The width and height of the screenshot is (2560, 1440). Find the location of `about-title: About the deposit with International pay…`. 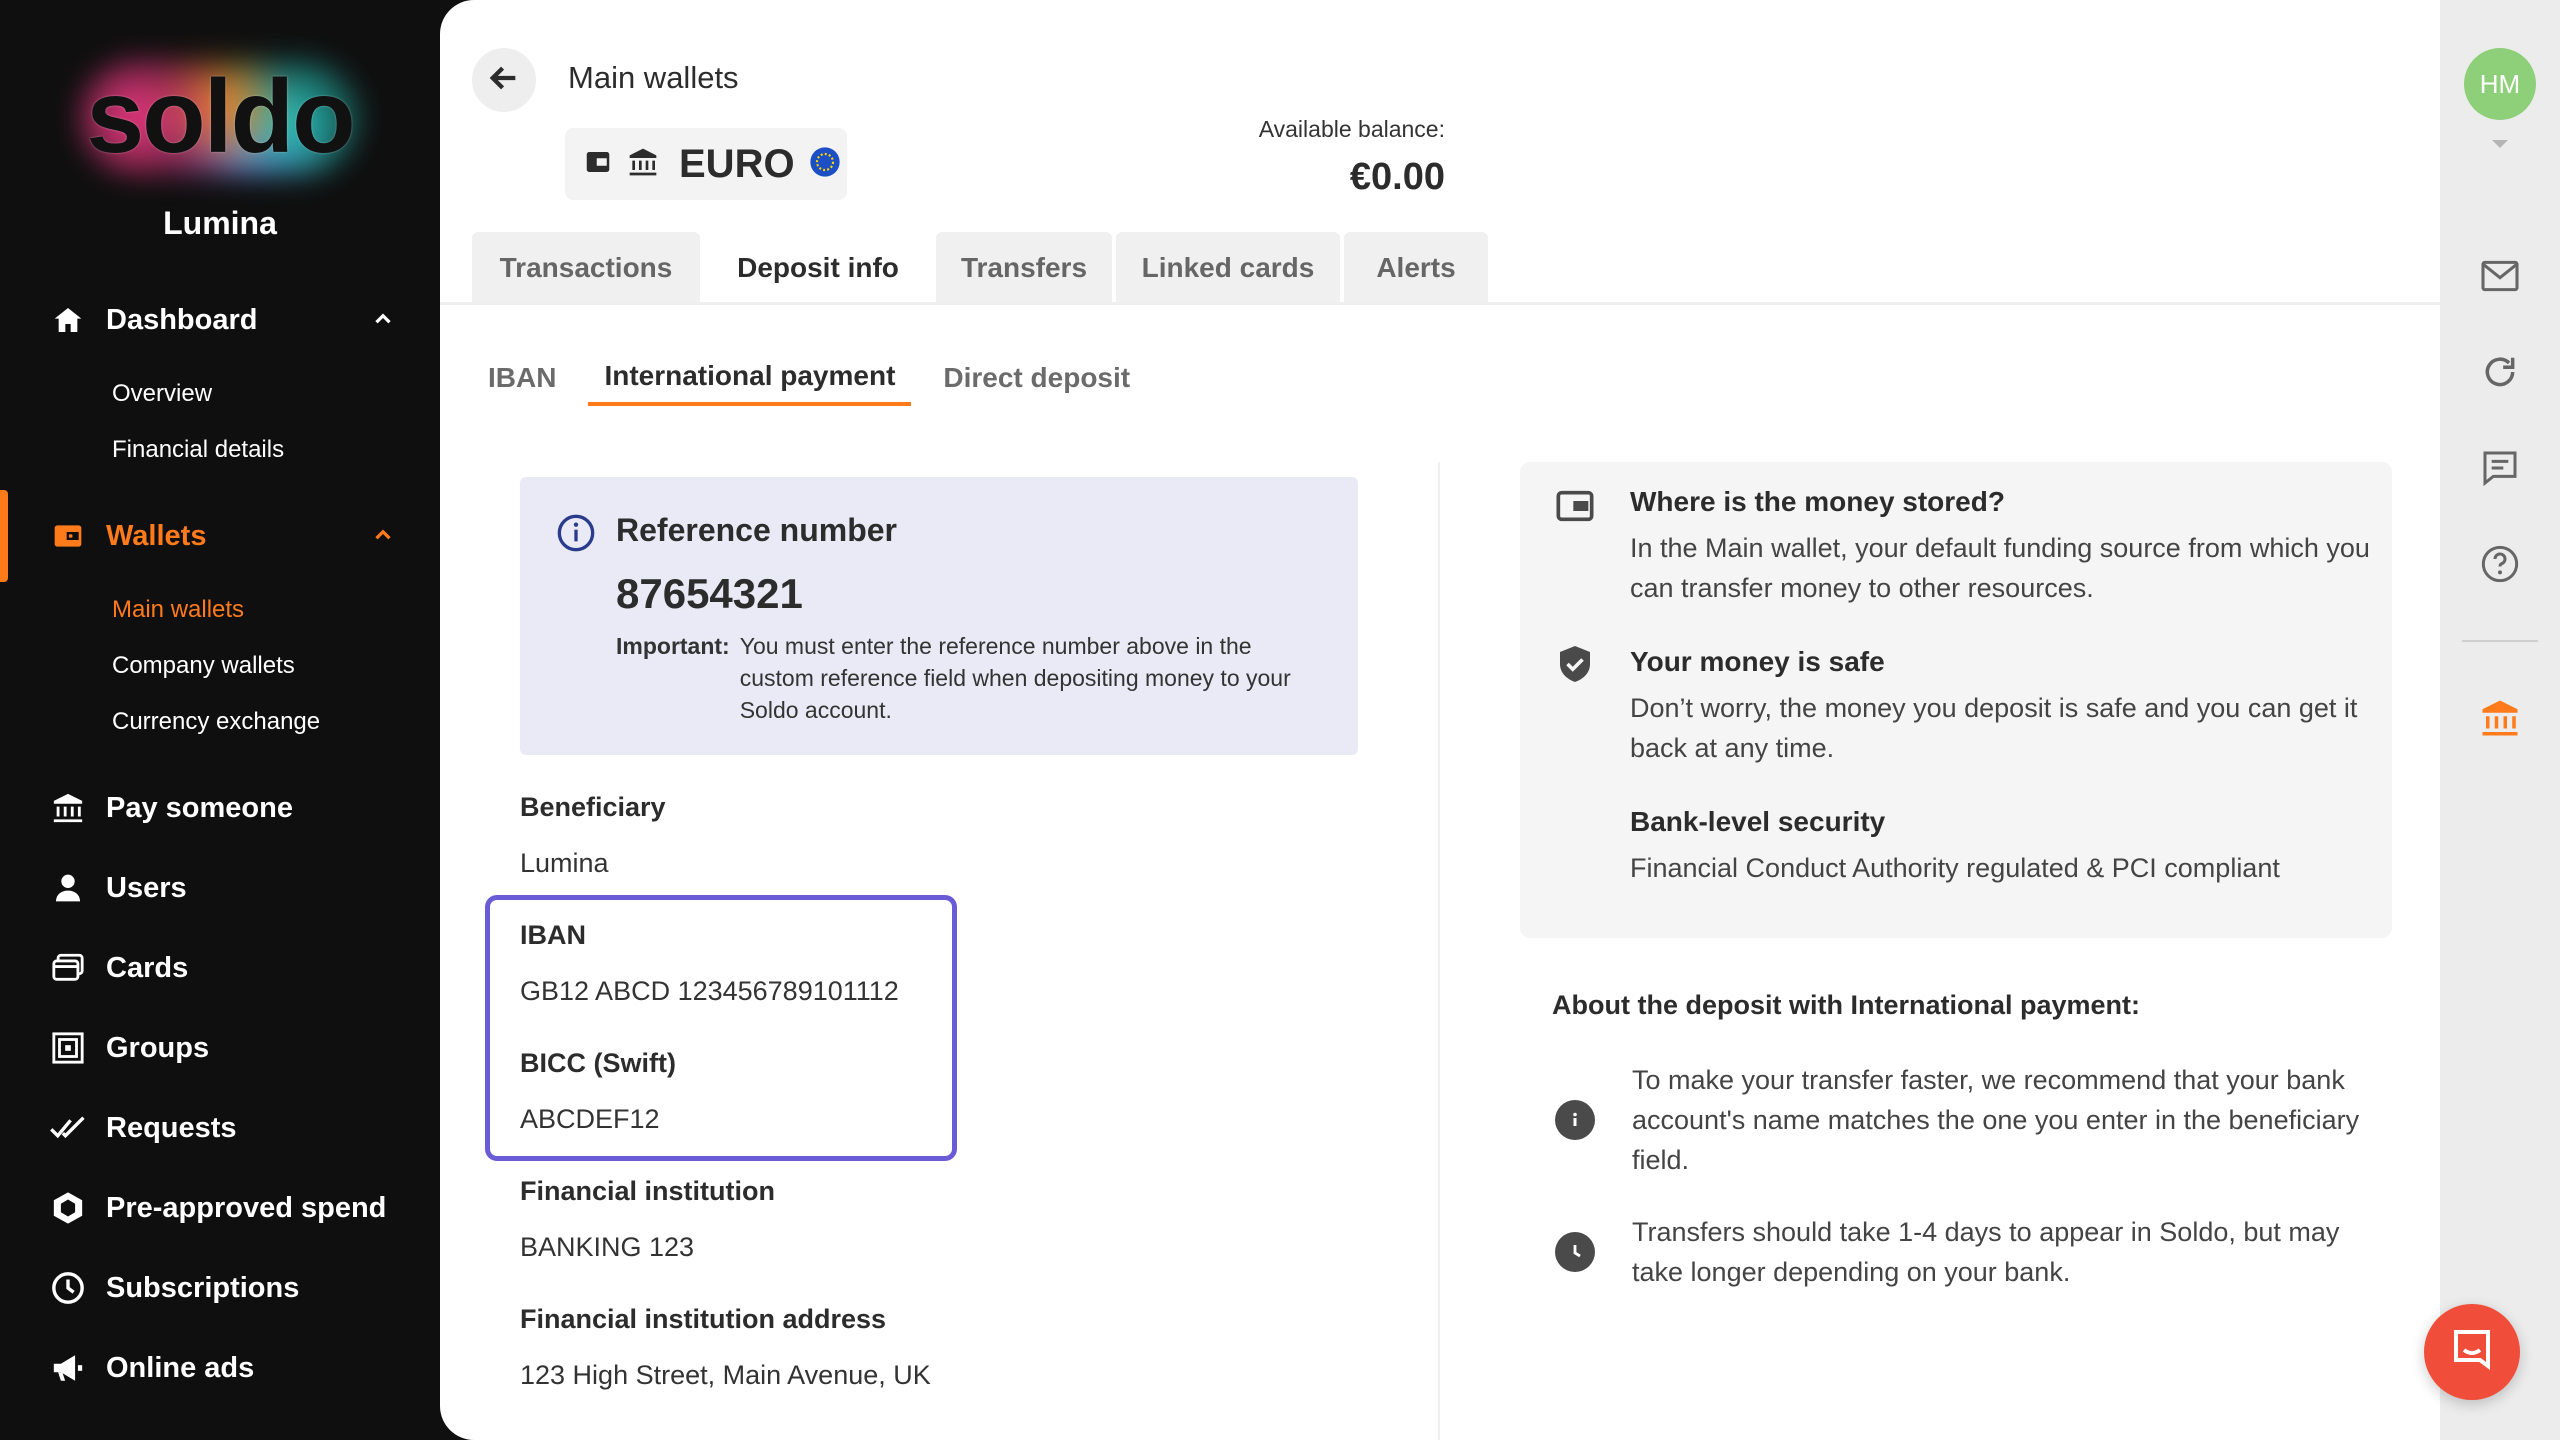

about-title: About the deposit with International pay… is located at coordinates (1846, 1005).